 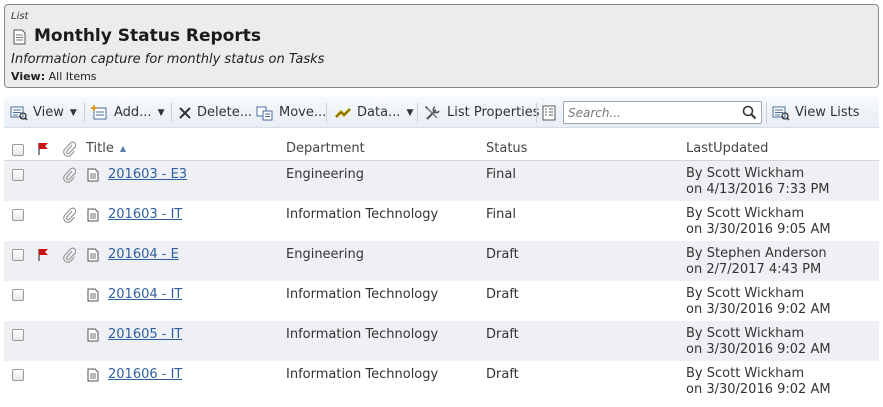 I want to click on add-button: Add... ▼, so click(x=128, y=112).